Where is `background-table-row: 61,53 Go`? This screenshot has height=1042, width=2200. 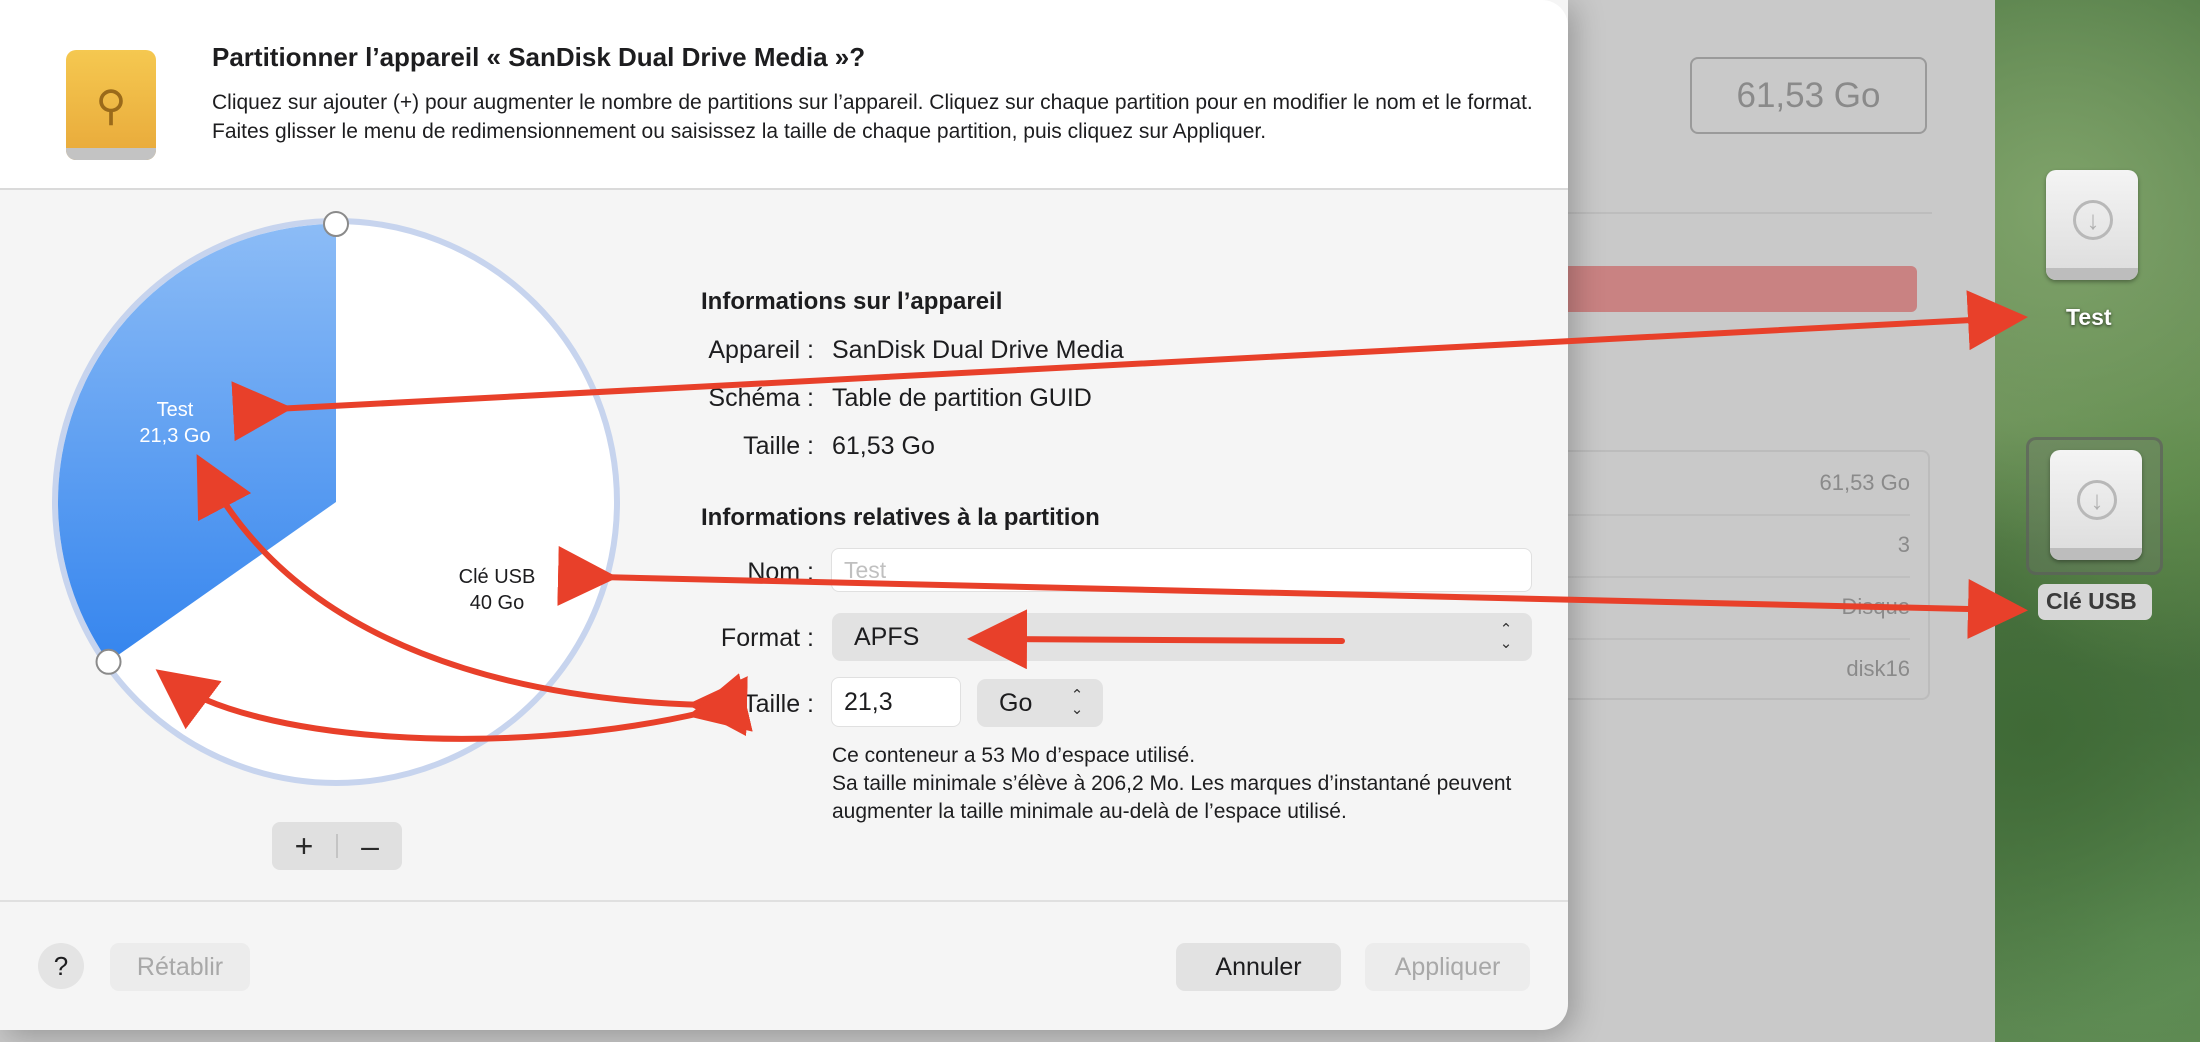
background-table-row: 61,53 Go is located at coordinates (1736, 484).